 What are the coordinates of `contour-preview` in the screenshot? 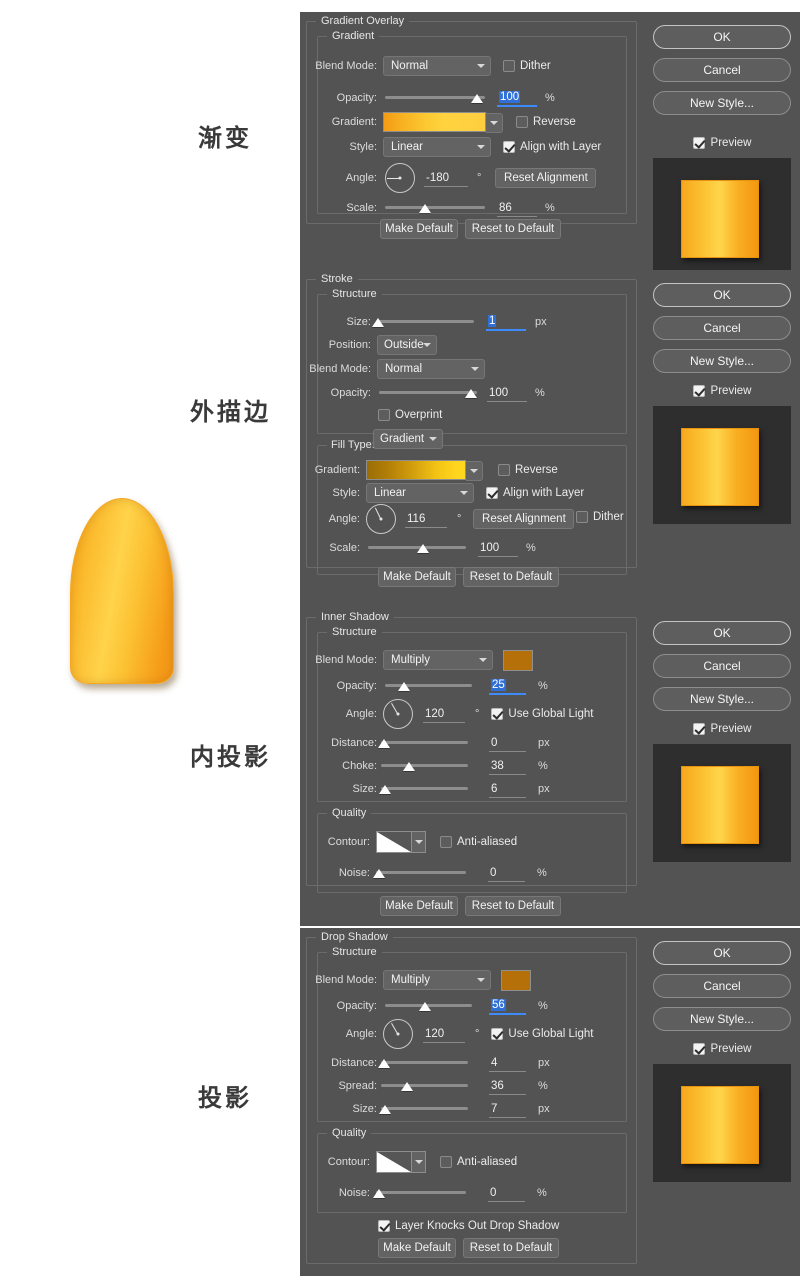 It's located at (394, 1162).